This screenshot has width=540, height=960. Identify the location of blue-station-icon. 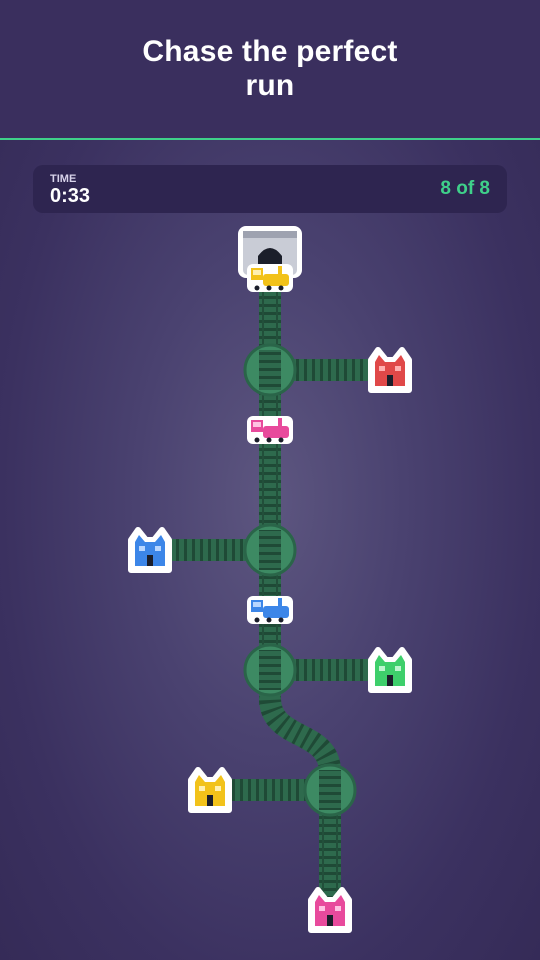
(150, 550).